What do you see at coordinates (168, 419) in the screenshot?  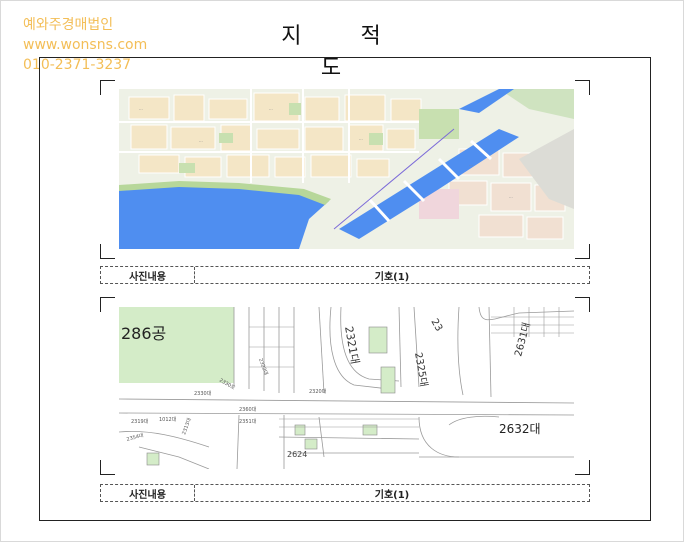 I see `svg-text: 1012대` at bounding box center [168, 419].